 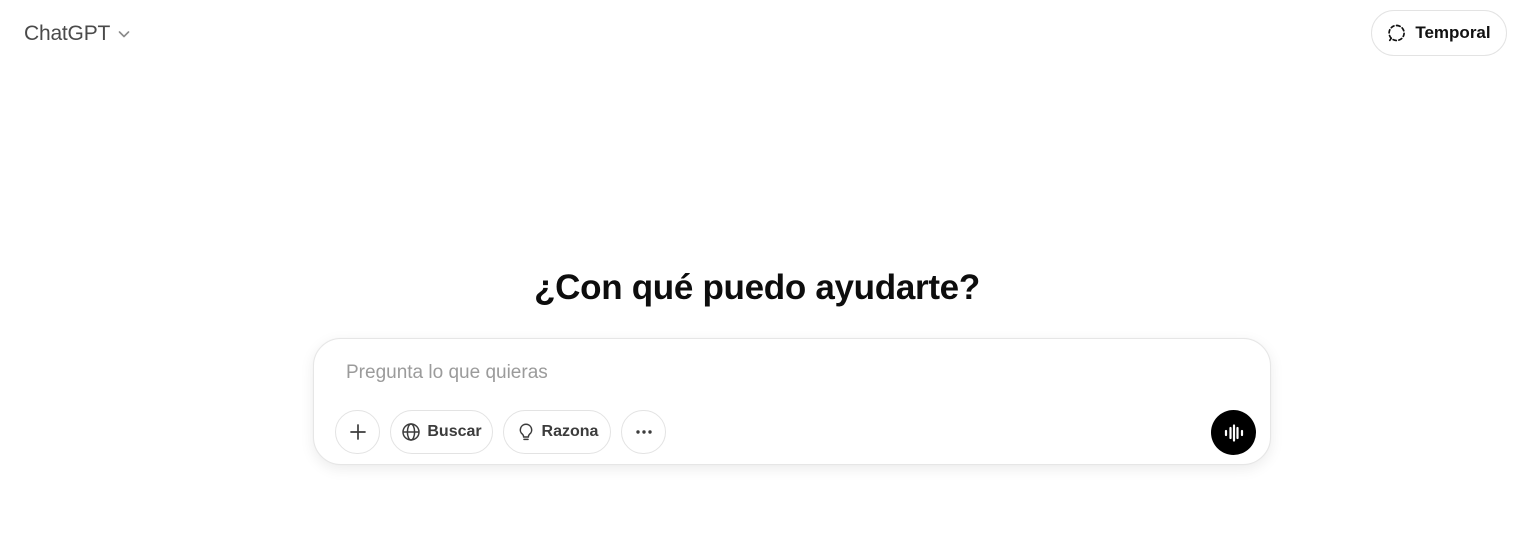 I want to click on composer: Buscar Razona, so click(x=792, y=401).